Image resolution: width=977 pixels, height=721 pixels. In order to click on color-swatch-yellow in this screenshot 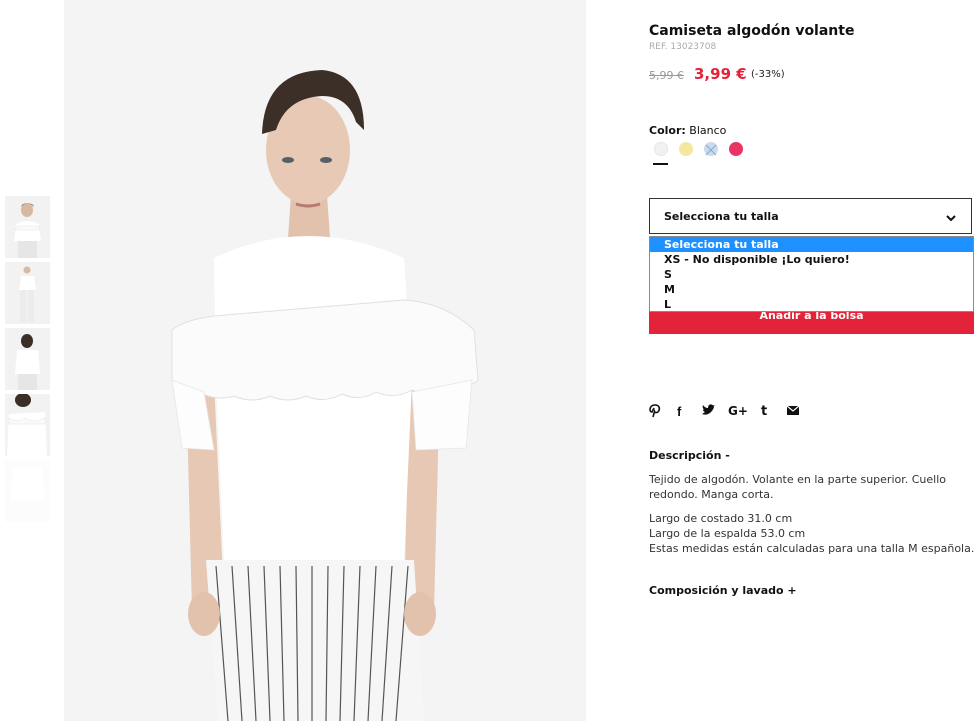, I will do `click(686, 149)`.